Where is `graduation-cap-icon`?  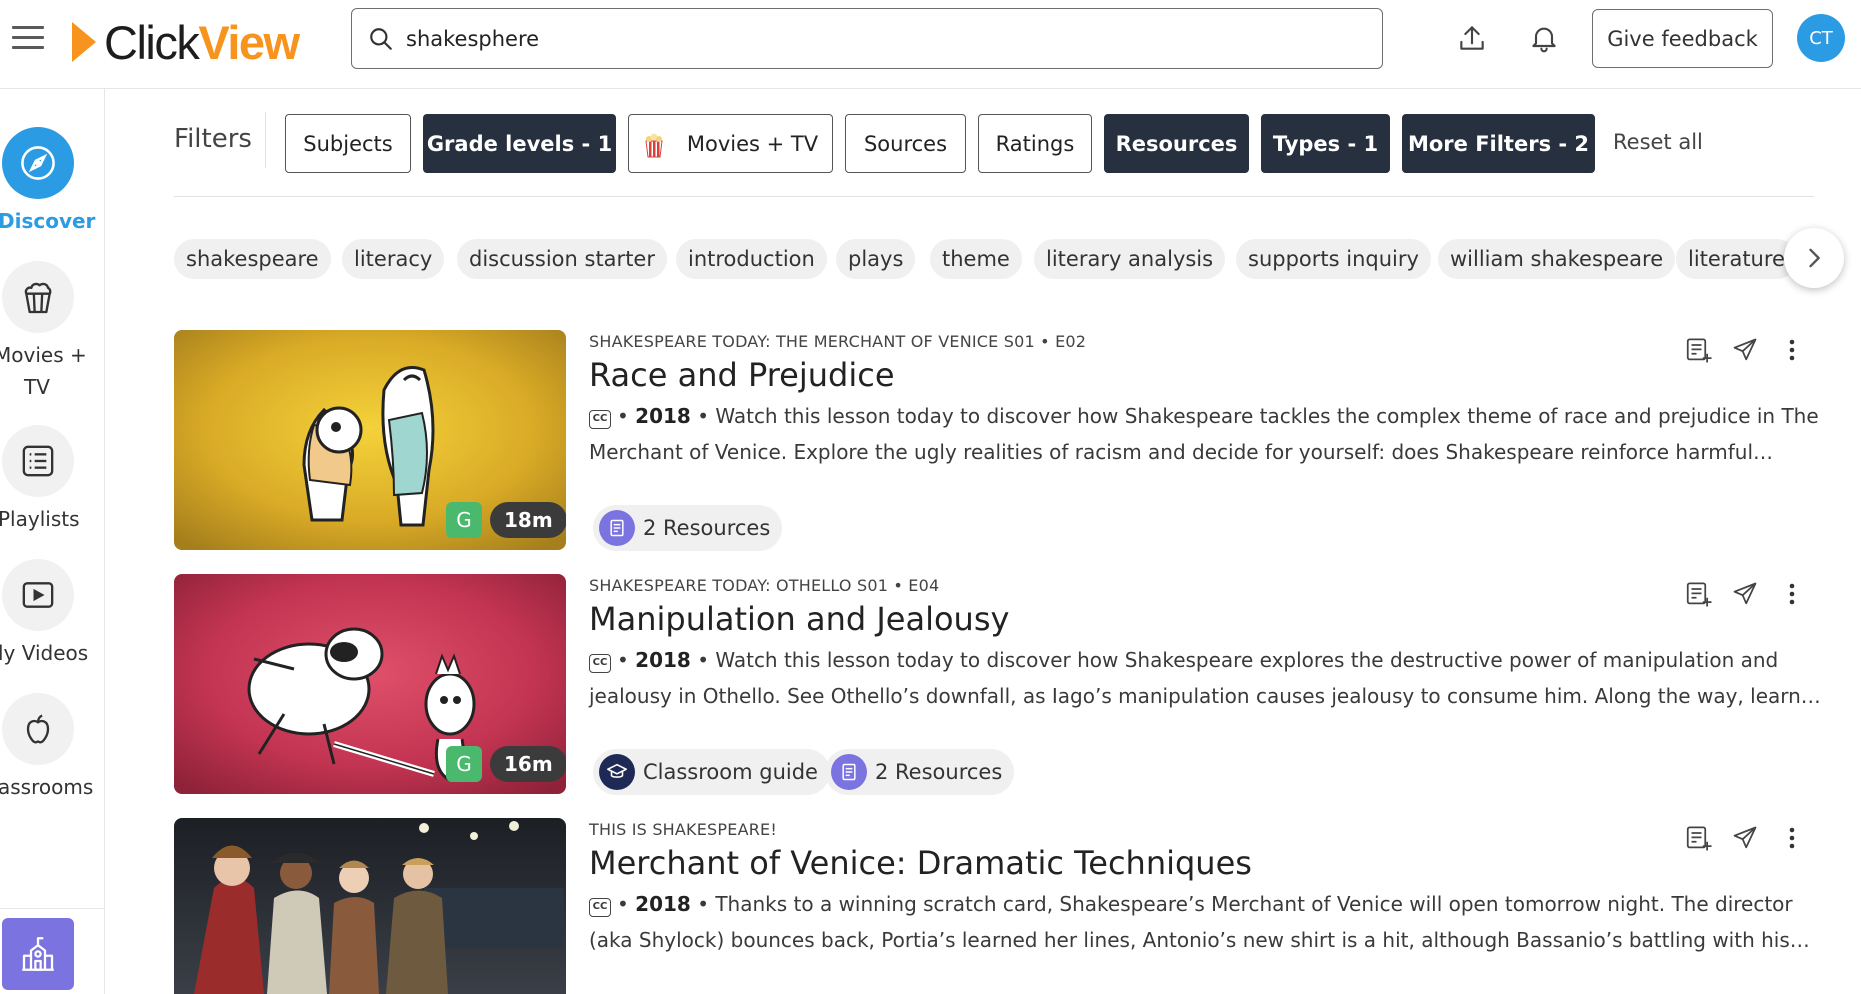 graduation-cap-icon is located at coordinates (617, 772).